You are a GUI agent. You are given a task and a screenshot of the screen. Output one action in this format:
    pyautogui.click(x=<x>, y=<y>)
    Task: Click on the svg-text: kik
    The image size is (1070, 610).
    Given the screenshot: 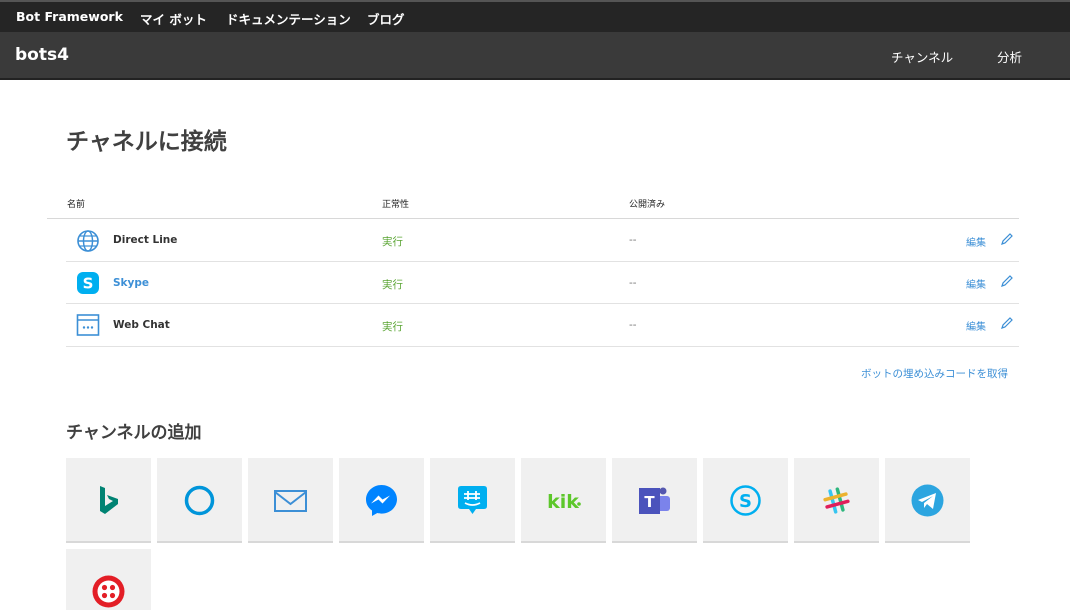 What is the action you would take?
    pyautogui.click(x=563, y=502)
    